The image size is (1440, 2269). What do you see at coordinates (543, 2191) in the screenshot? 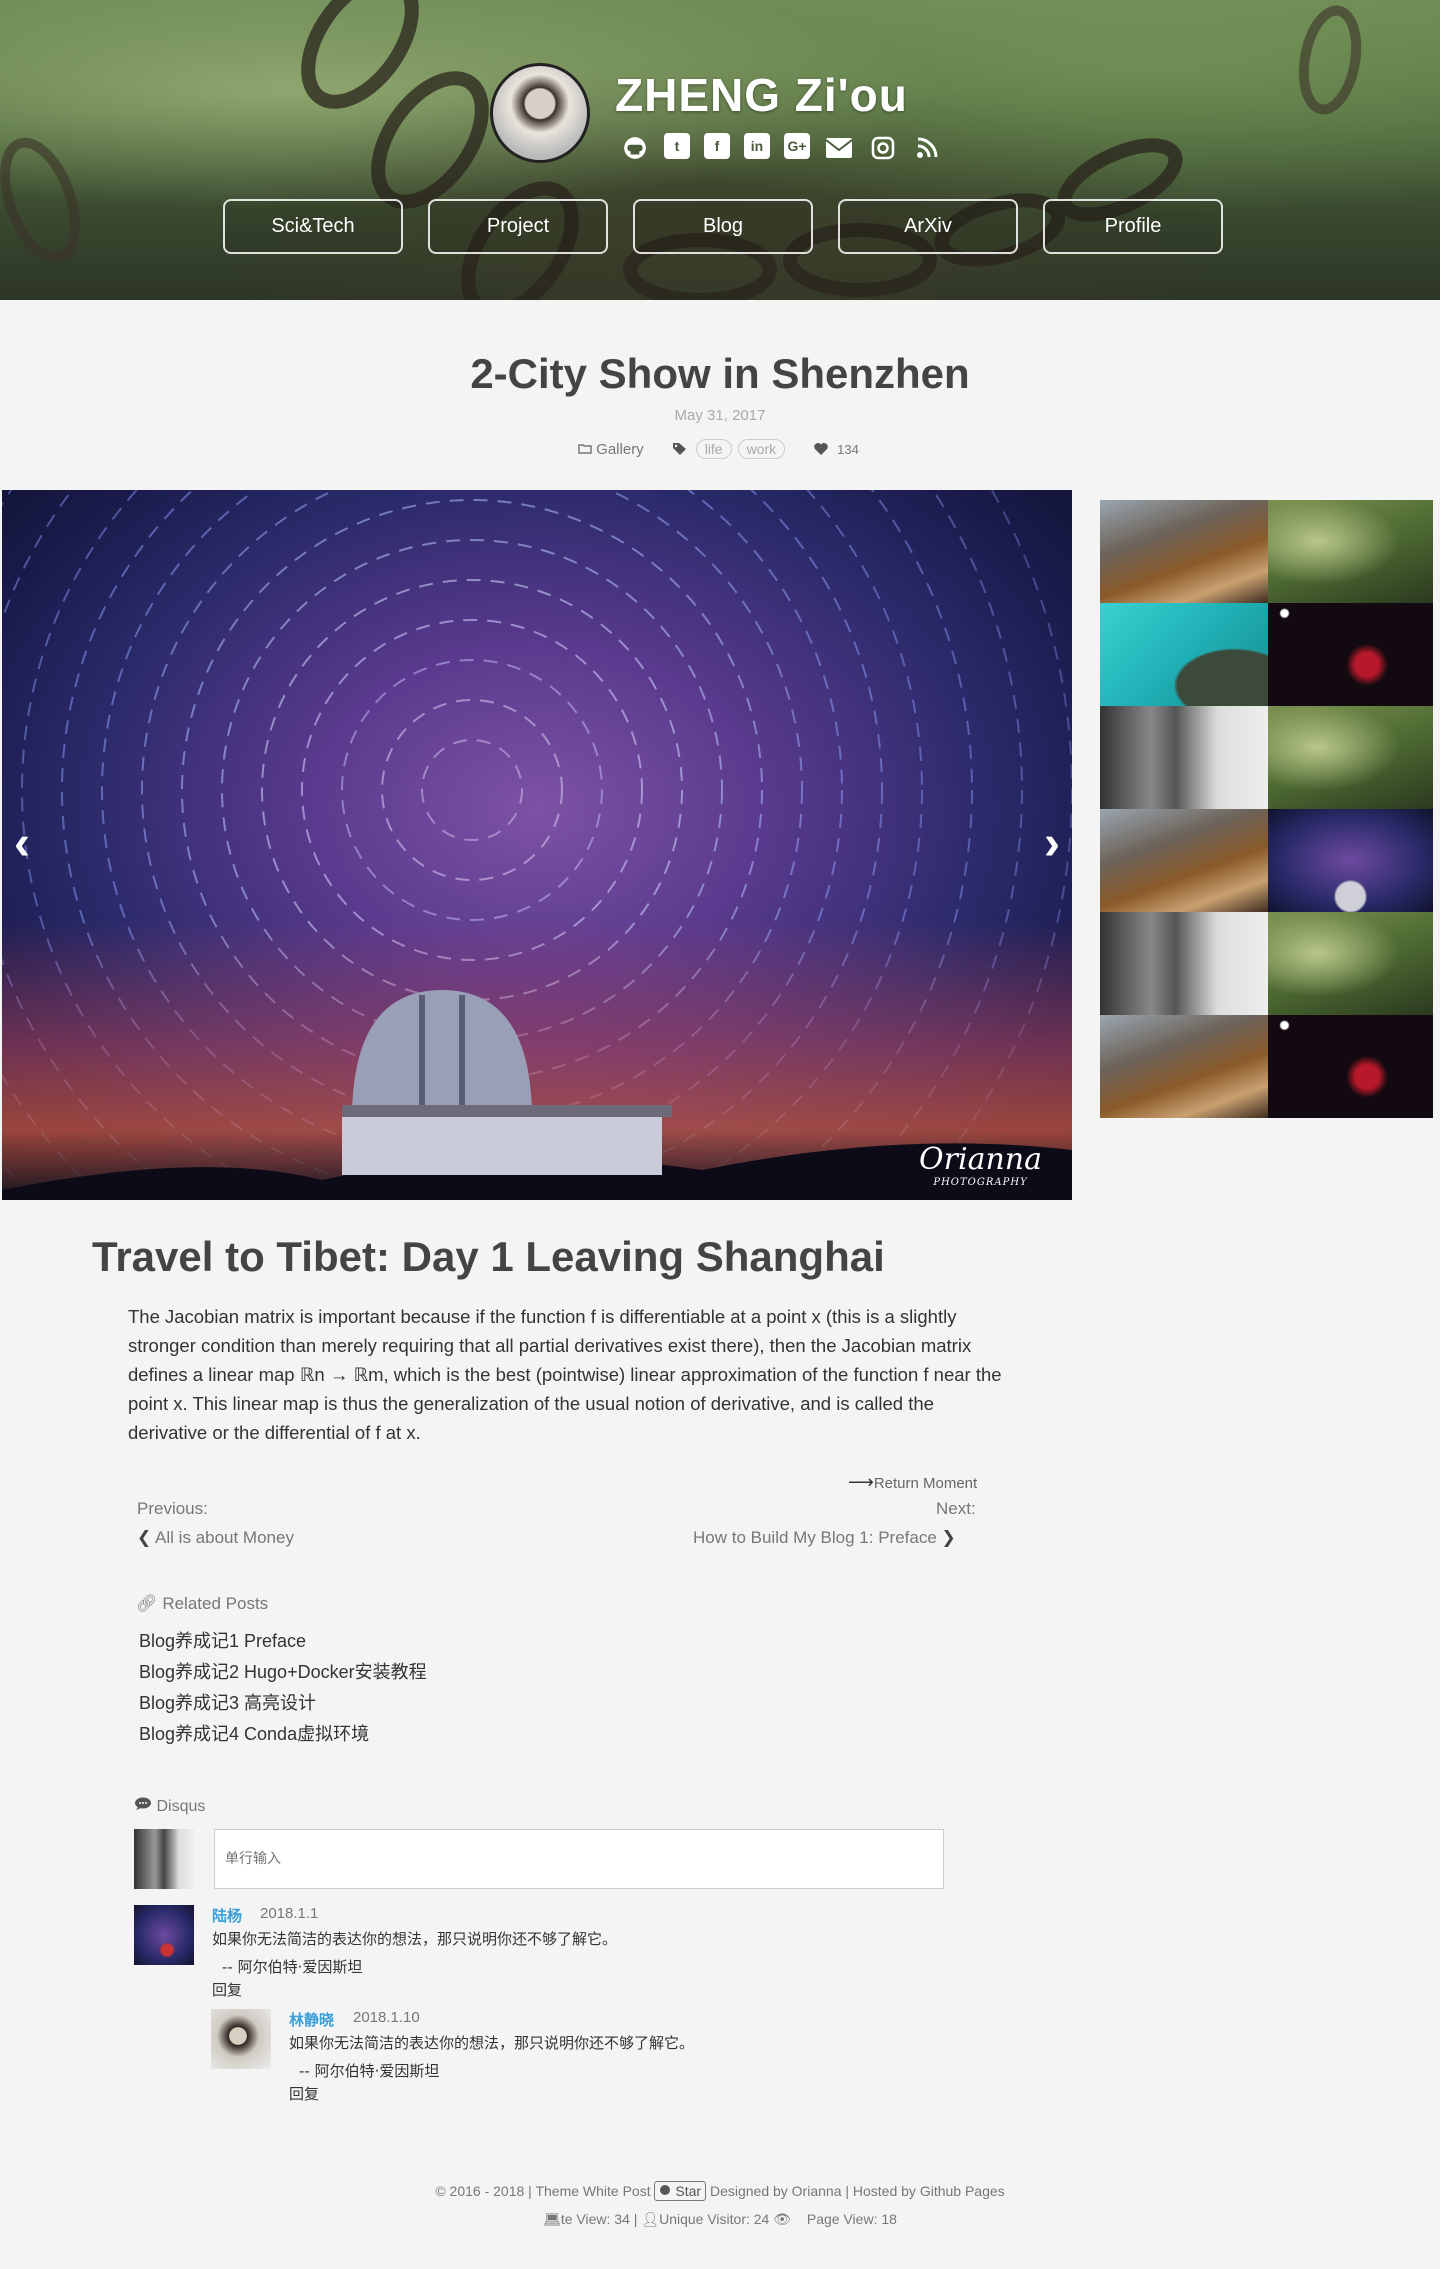
I see `copyright-text: © 2016 - 2018 | Theme White Post` at bounding box center [543, 2191].